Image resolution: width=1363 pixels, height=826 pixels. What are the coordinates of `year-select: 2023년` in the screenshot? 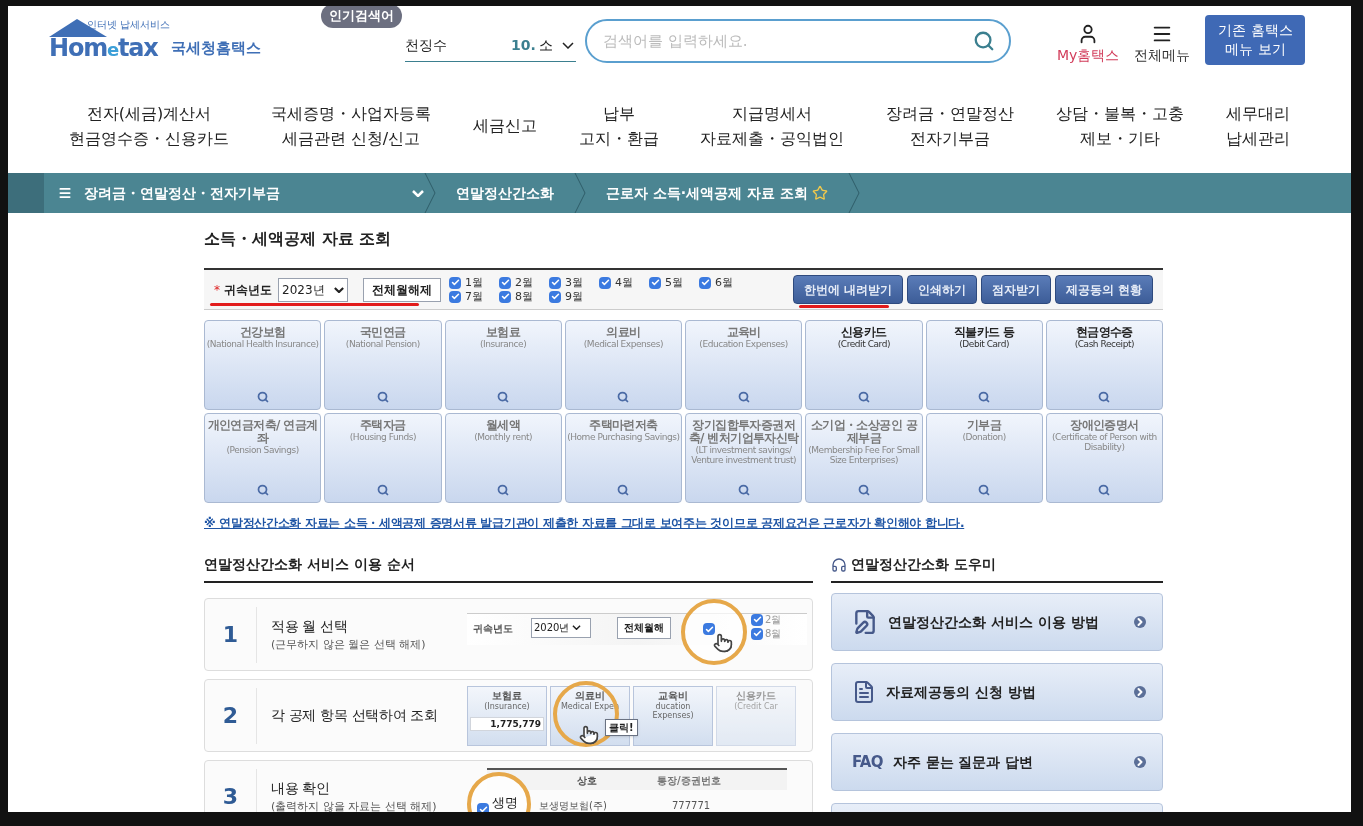 It's located at (313, 289).